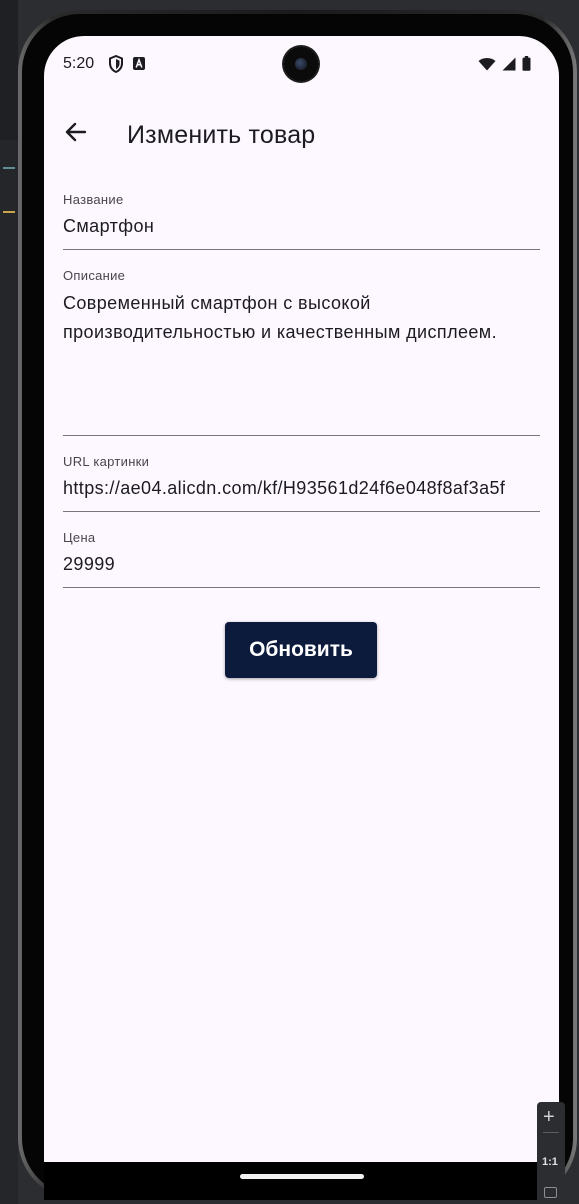 The width and height of the screenshot is (579, 1204). I want to click on ide-panel-band, so click(9, 672).